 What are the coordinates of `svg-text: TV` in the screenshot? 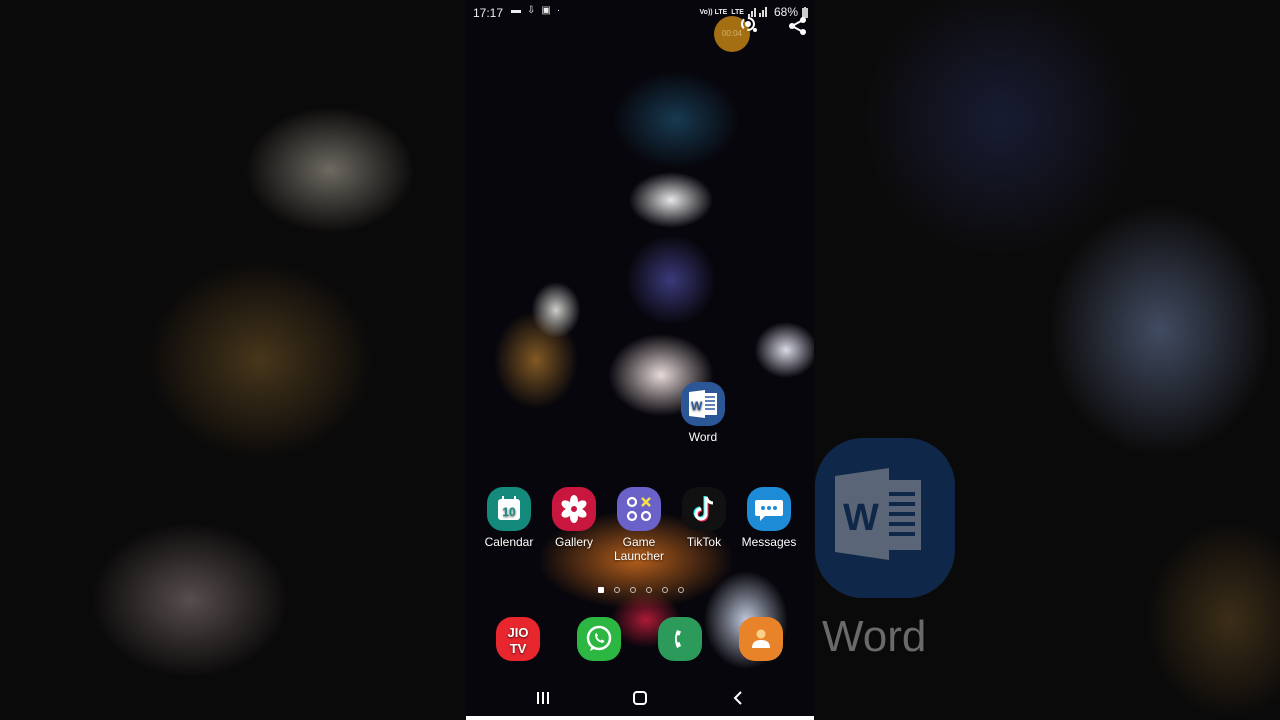 It's located at (518, 648).